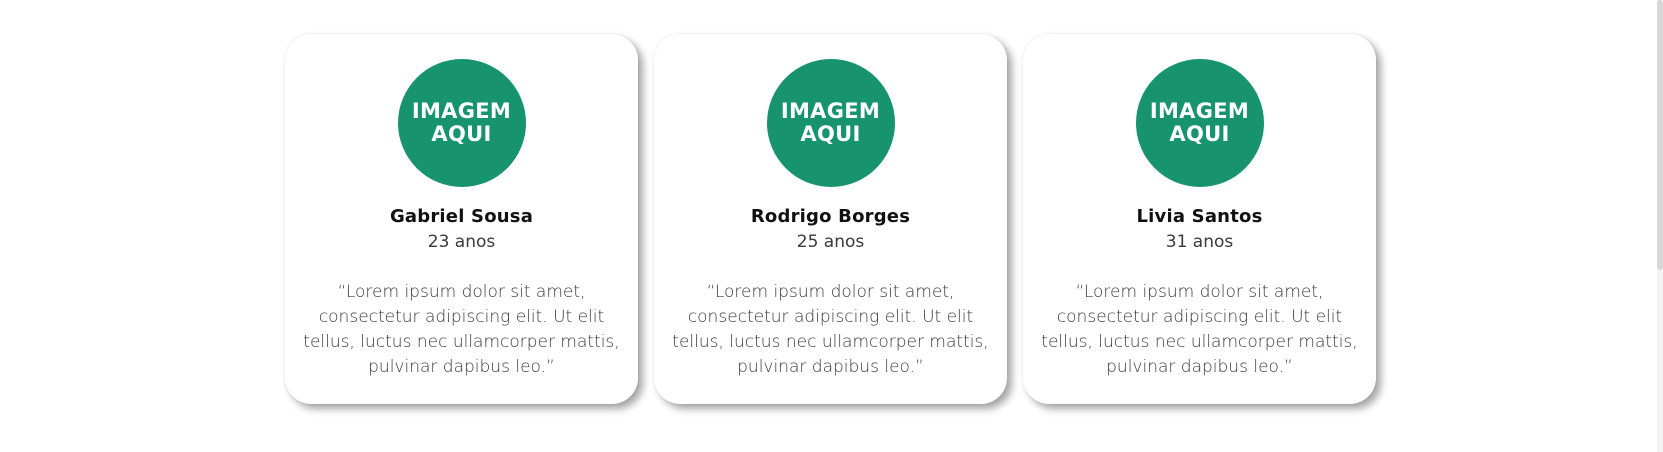  Describe the element at coordinates (1199, 242) in the screenshot. I see `person-age: 31 anos` at that location.